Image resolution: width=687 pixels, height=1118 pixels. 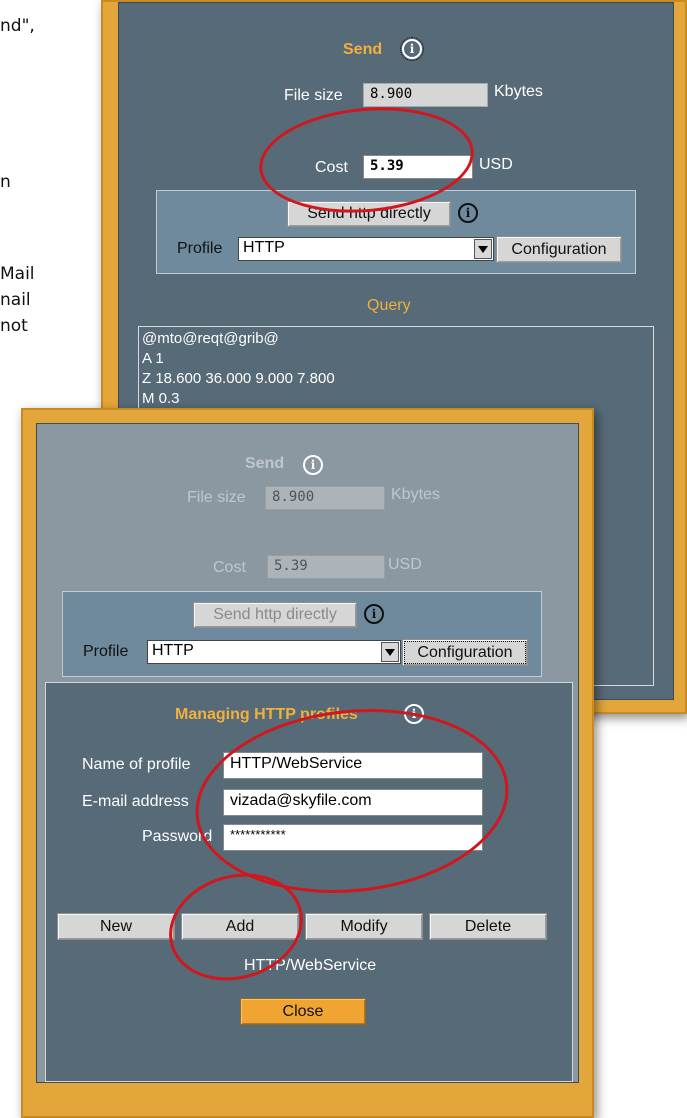 What do you see at coordinates (5, 182) in the screenshot?
I see `background-text-2: n` at bounding box center [5, 182].